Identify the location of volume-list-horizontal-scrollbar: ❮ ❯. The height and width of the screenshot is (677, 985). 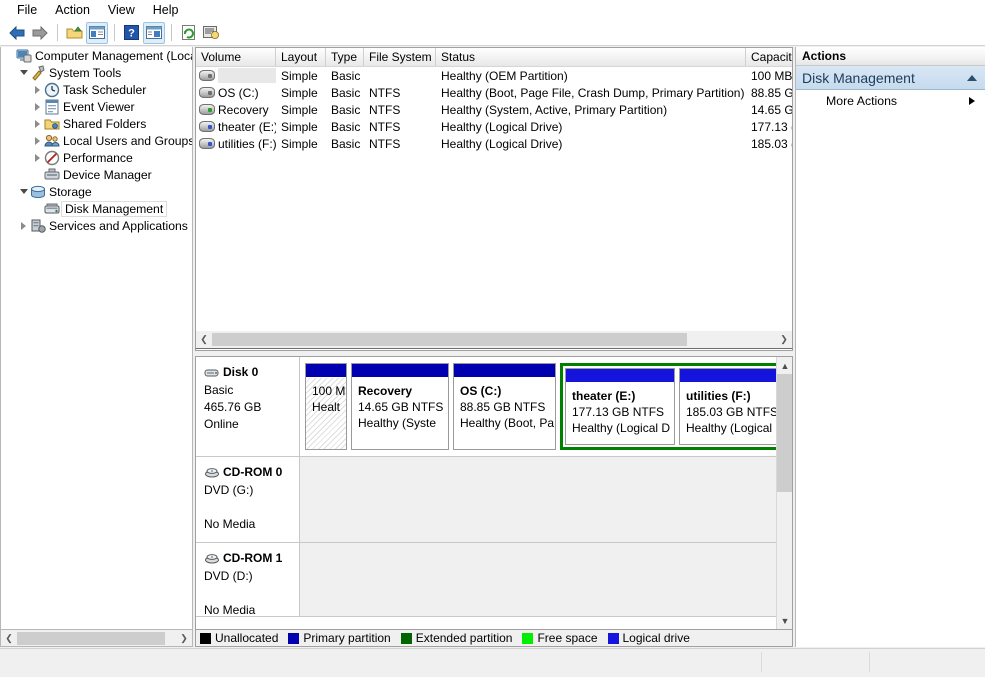
(494, 340).